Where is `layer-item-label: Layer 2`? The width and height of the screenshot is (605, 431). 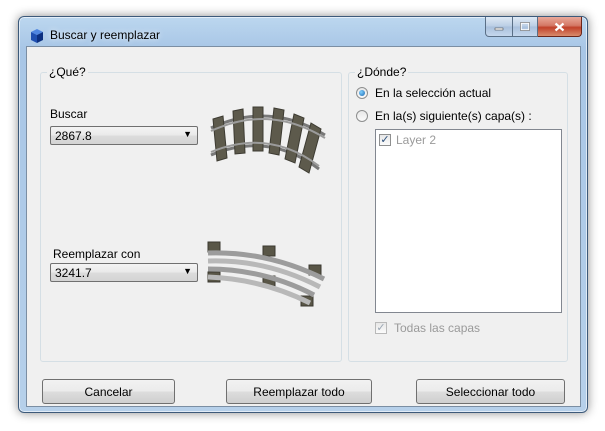
layer-item-label: Layer 2 is located at coordinates (416, 140).